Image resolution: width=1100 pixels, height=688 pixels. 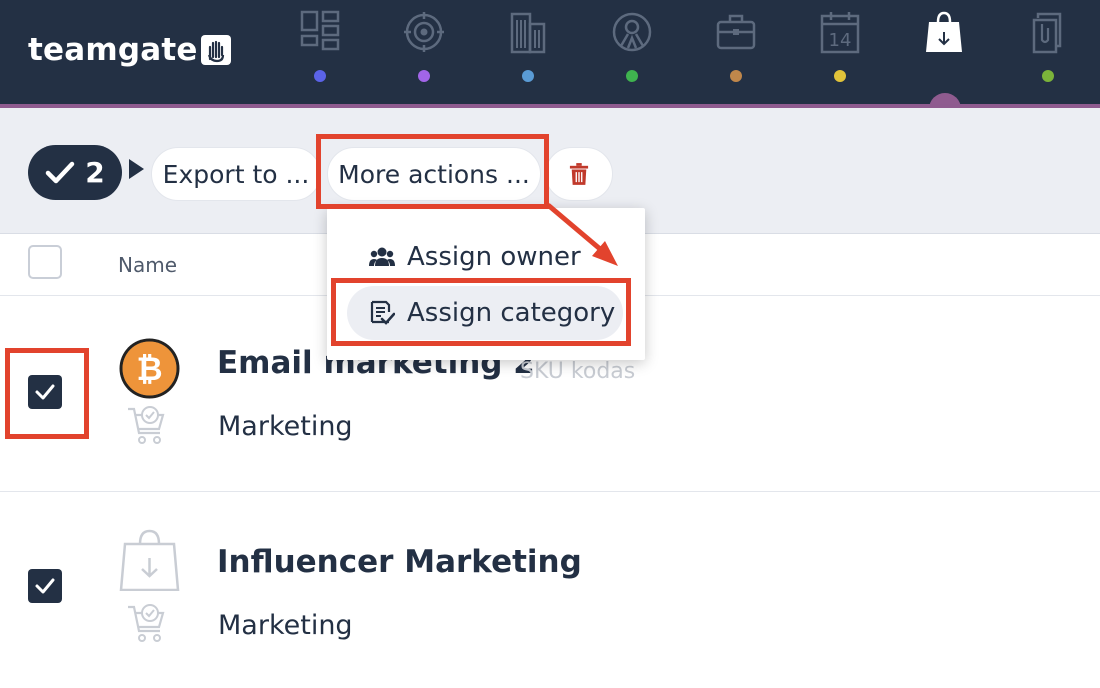 I want to click on nav-products, so click(x=944, y=50).